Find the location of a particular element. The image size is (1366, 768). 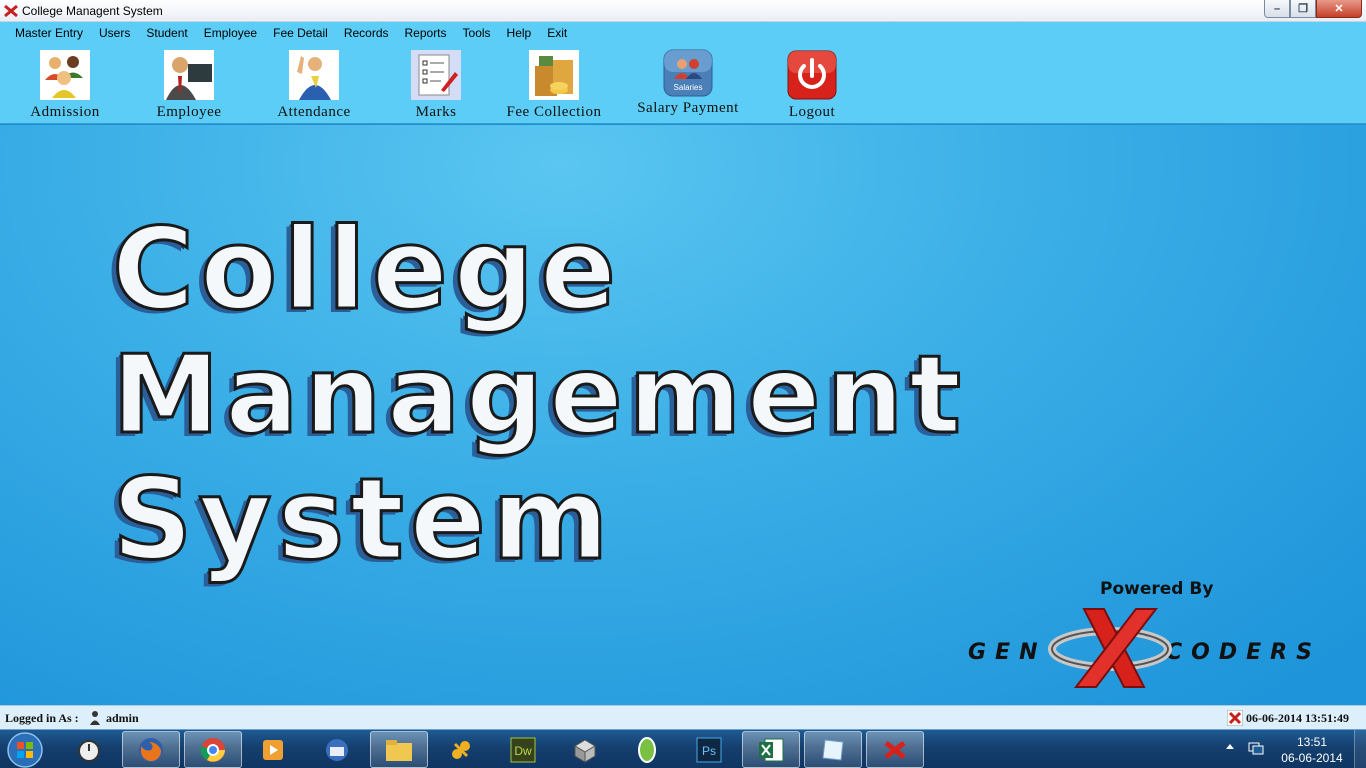

logged-in-user: admin is located at coordinates (122, 718).